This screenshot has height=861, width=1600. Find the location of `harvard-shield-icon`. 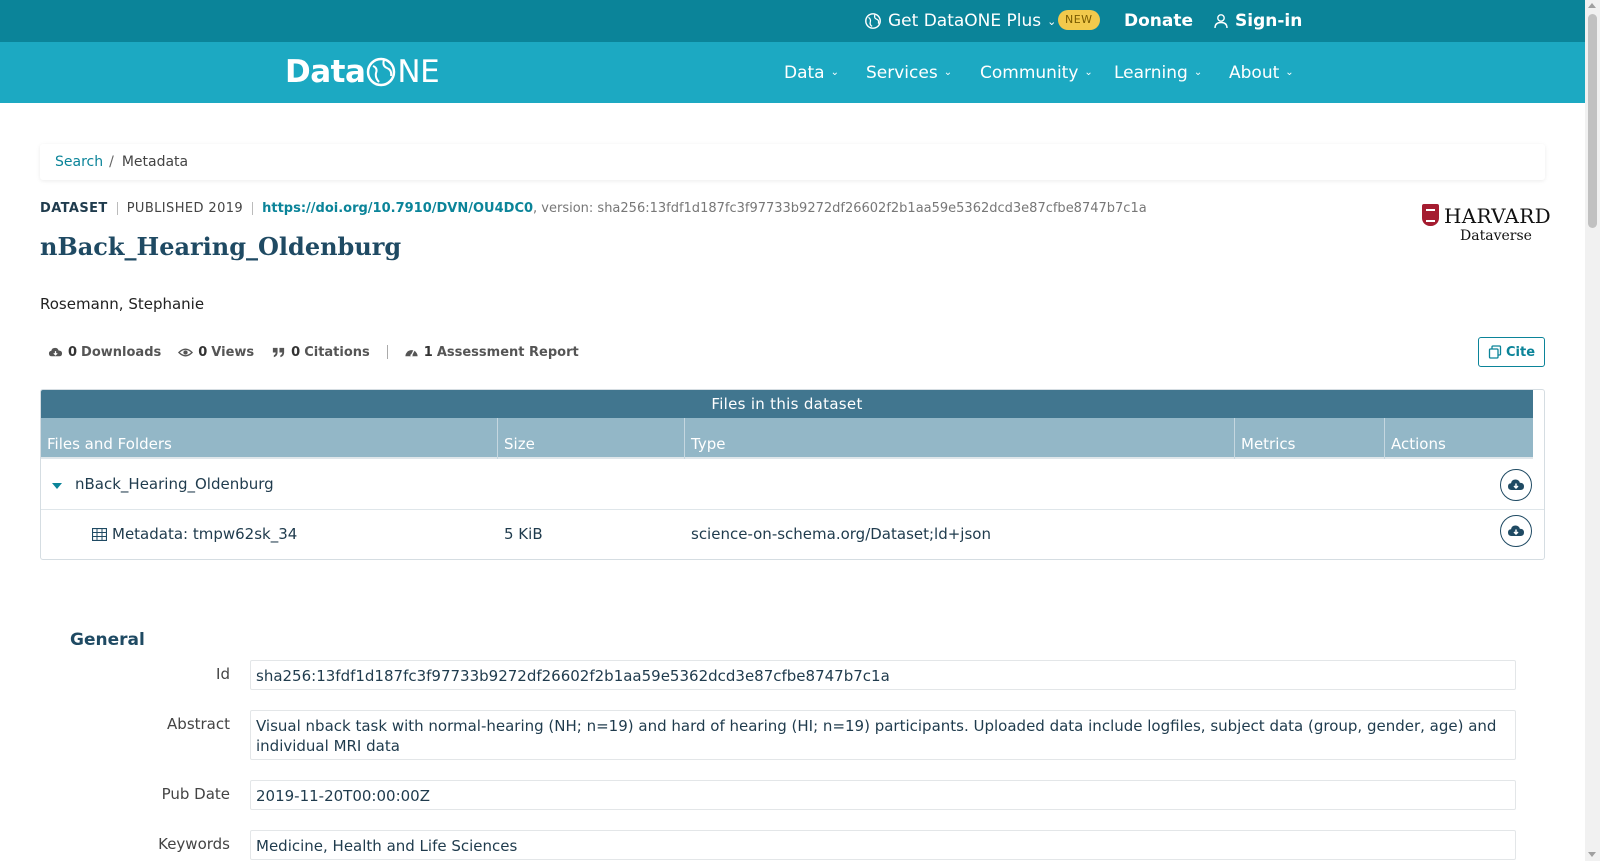

harvard-shield-icon is located at coordinates (1430, 215).